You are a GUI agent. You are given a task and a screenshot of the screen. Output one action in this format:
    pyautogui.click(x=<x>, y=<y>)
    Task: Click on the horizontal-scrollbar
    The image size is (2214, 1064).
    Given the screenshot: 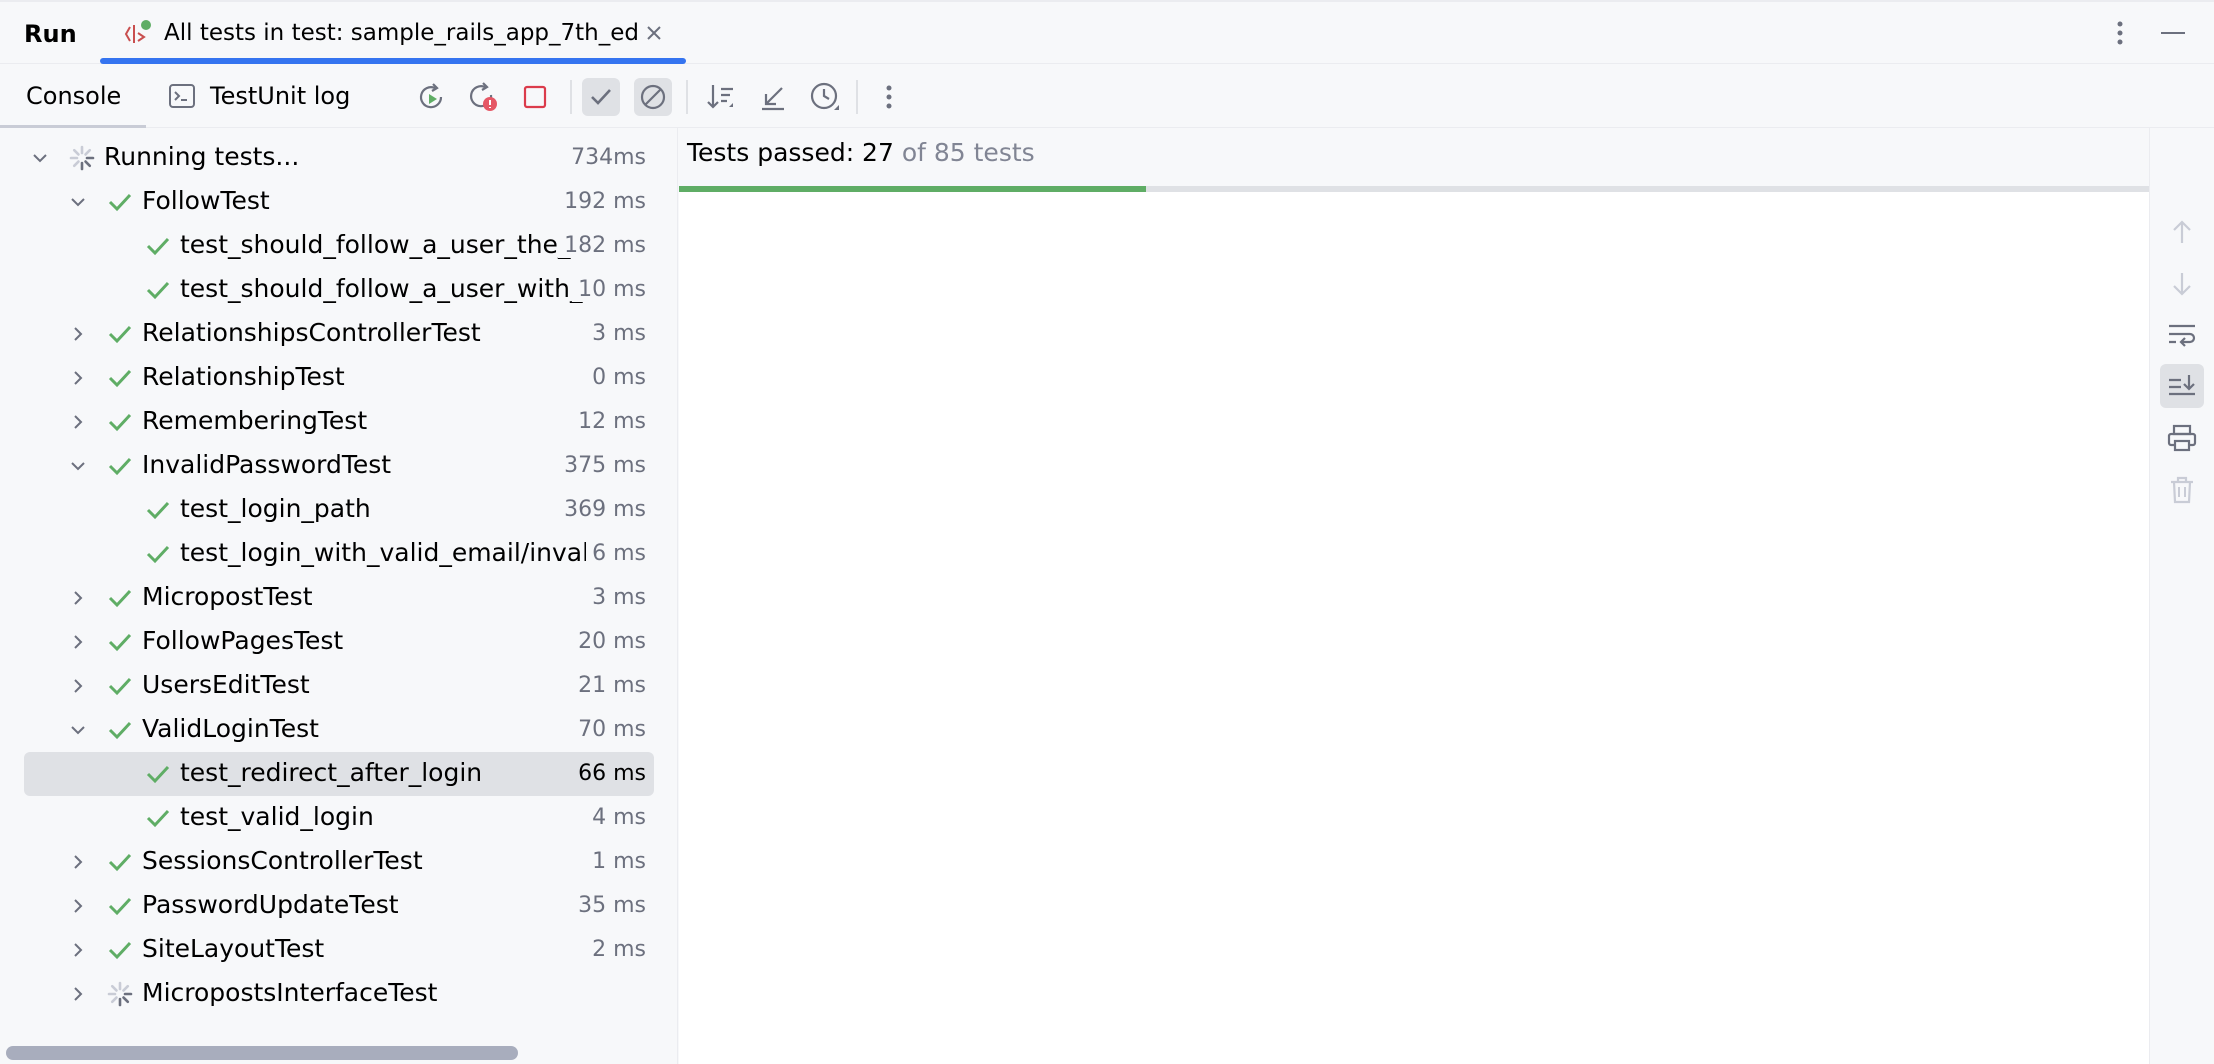 What is the action you would take?
    pyautogui.click(x=262, y=1053)
    